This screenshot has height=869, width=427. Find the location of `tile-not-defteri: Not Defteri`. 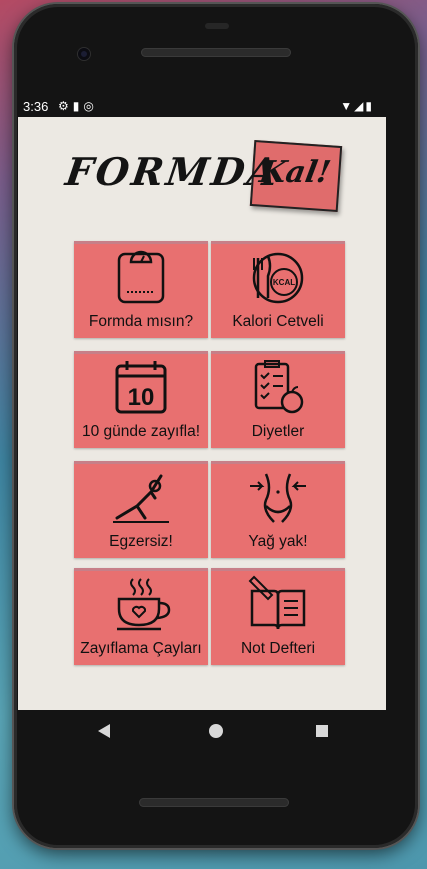

tile-not-defteri: Not Defteri is located at coordinates (278, 616).